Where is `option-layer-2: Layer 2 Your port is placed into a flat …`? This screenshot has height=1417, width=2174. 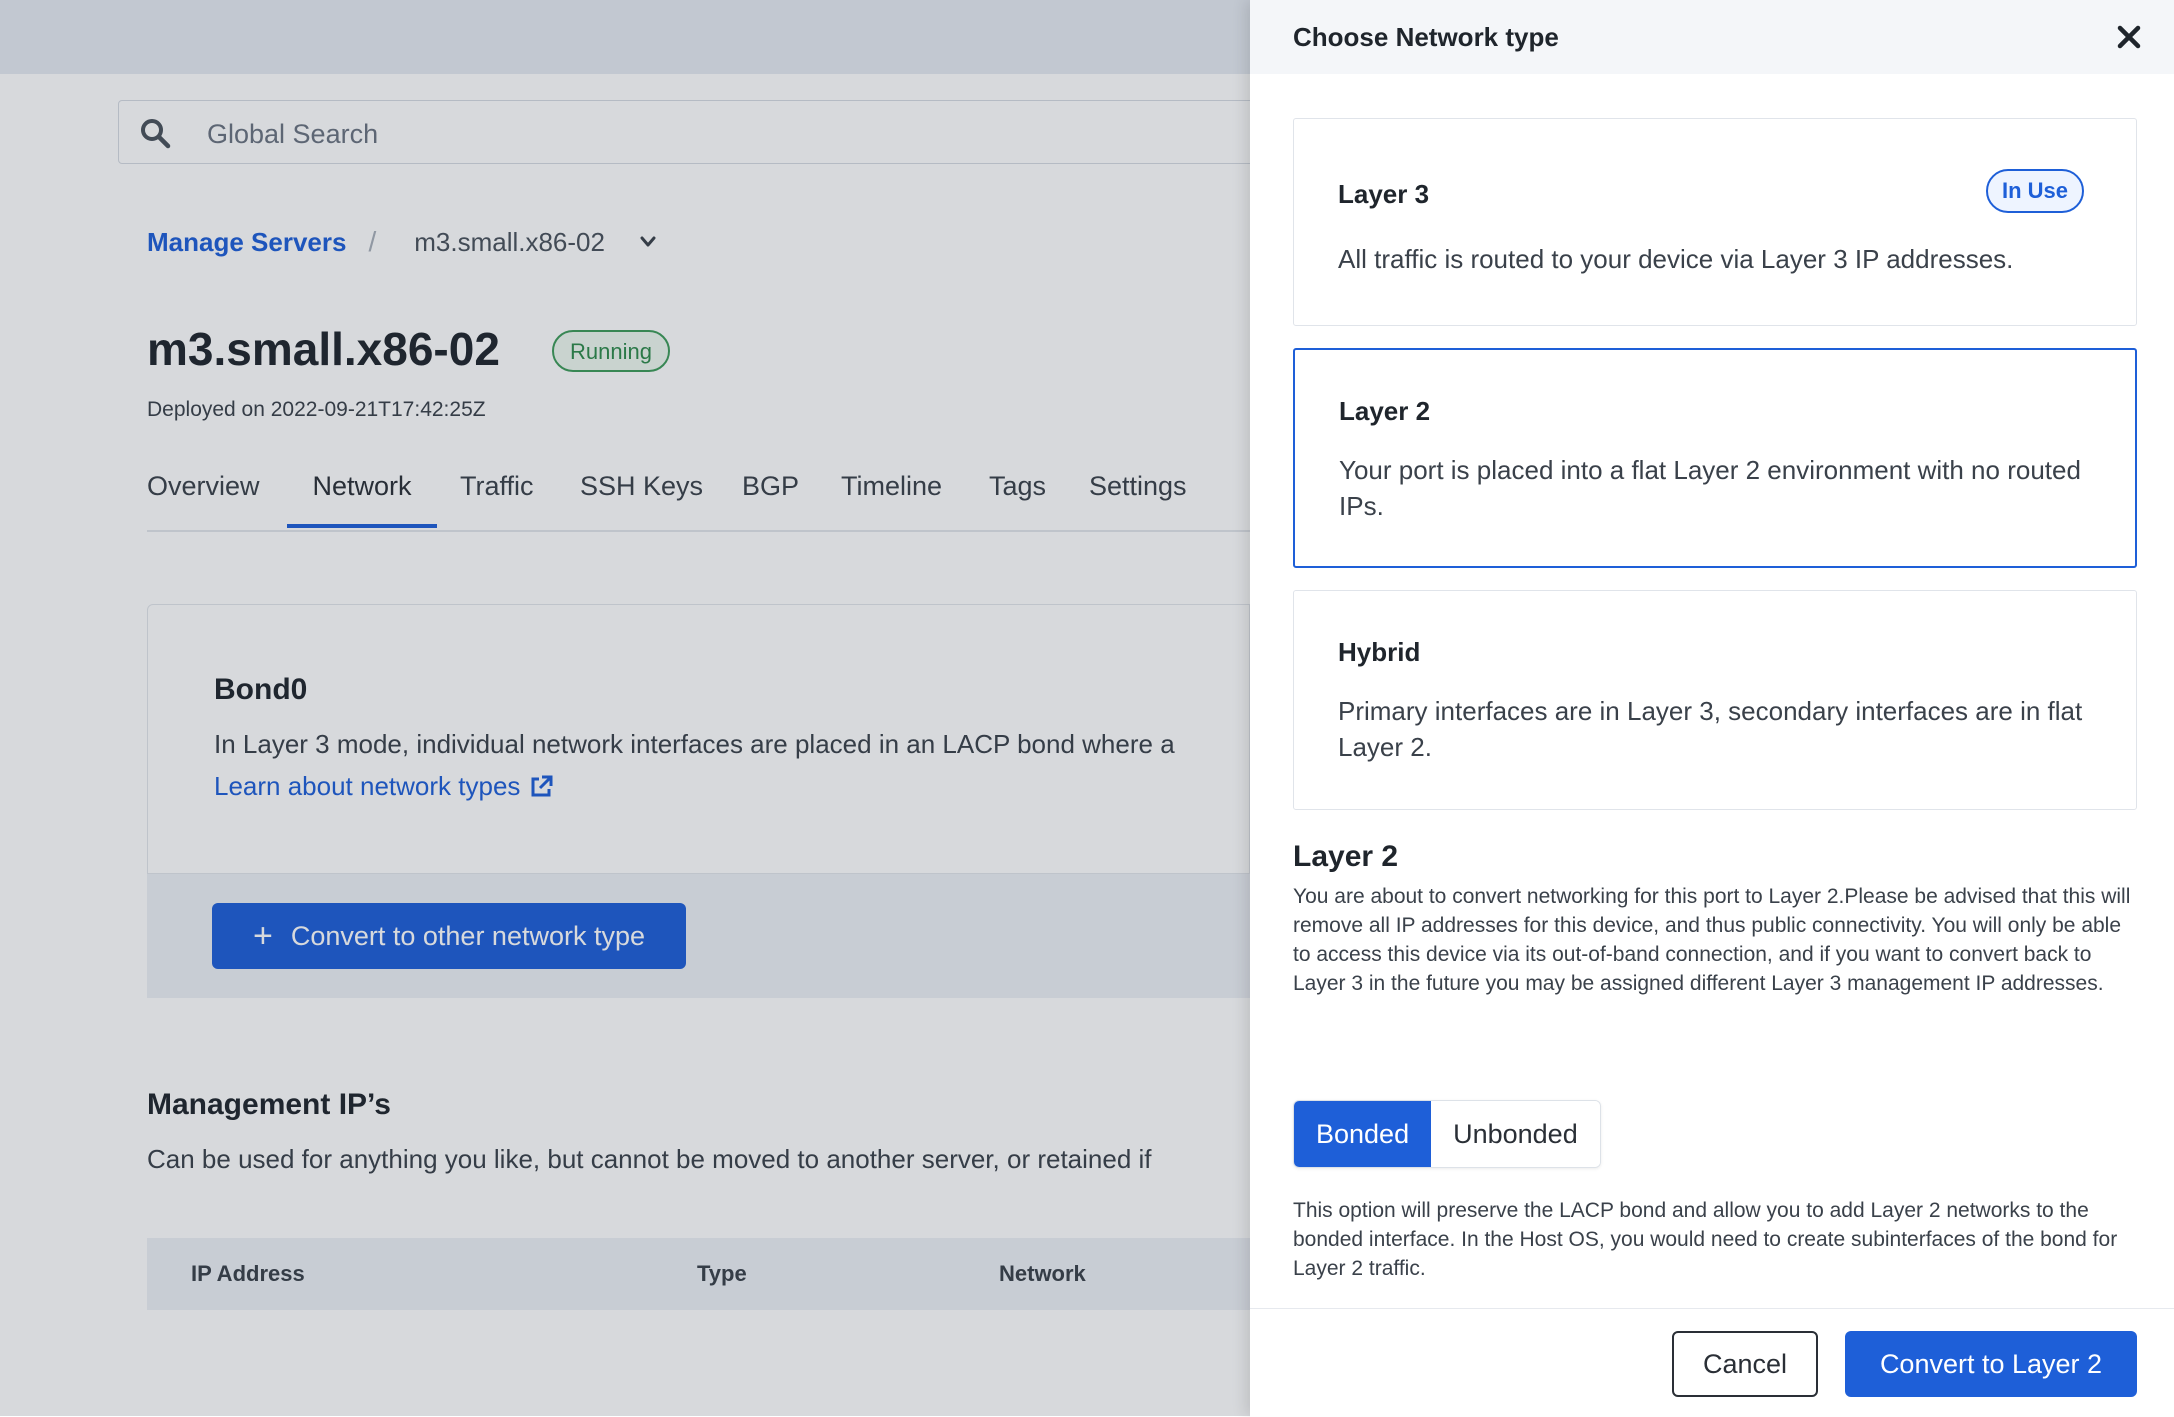
option-layer-2: Layer 2 Your port is placed into a flat … is located at coordinates (1715, 458).